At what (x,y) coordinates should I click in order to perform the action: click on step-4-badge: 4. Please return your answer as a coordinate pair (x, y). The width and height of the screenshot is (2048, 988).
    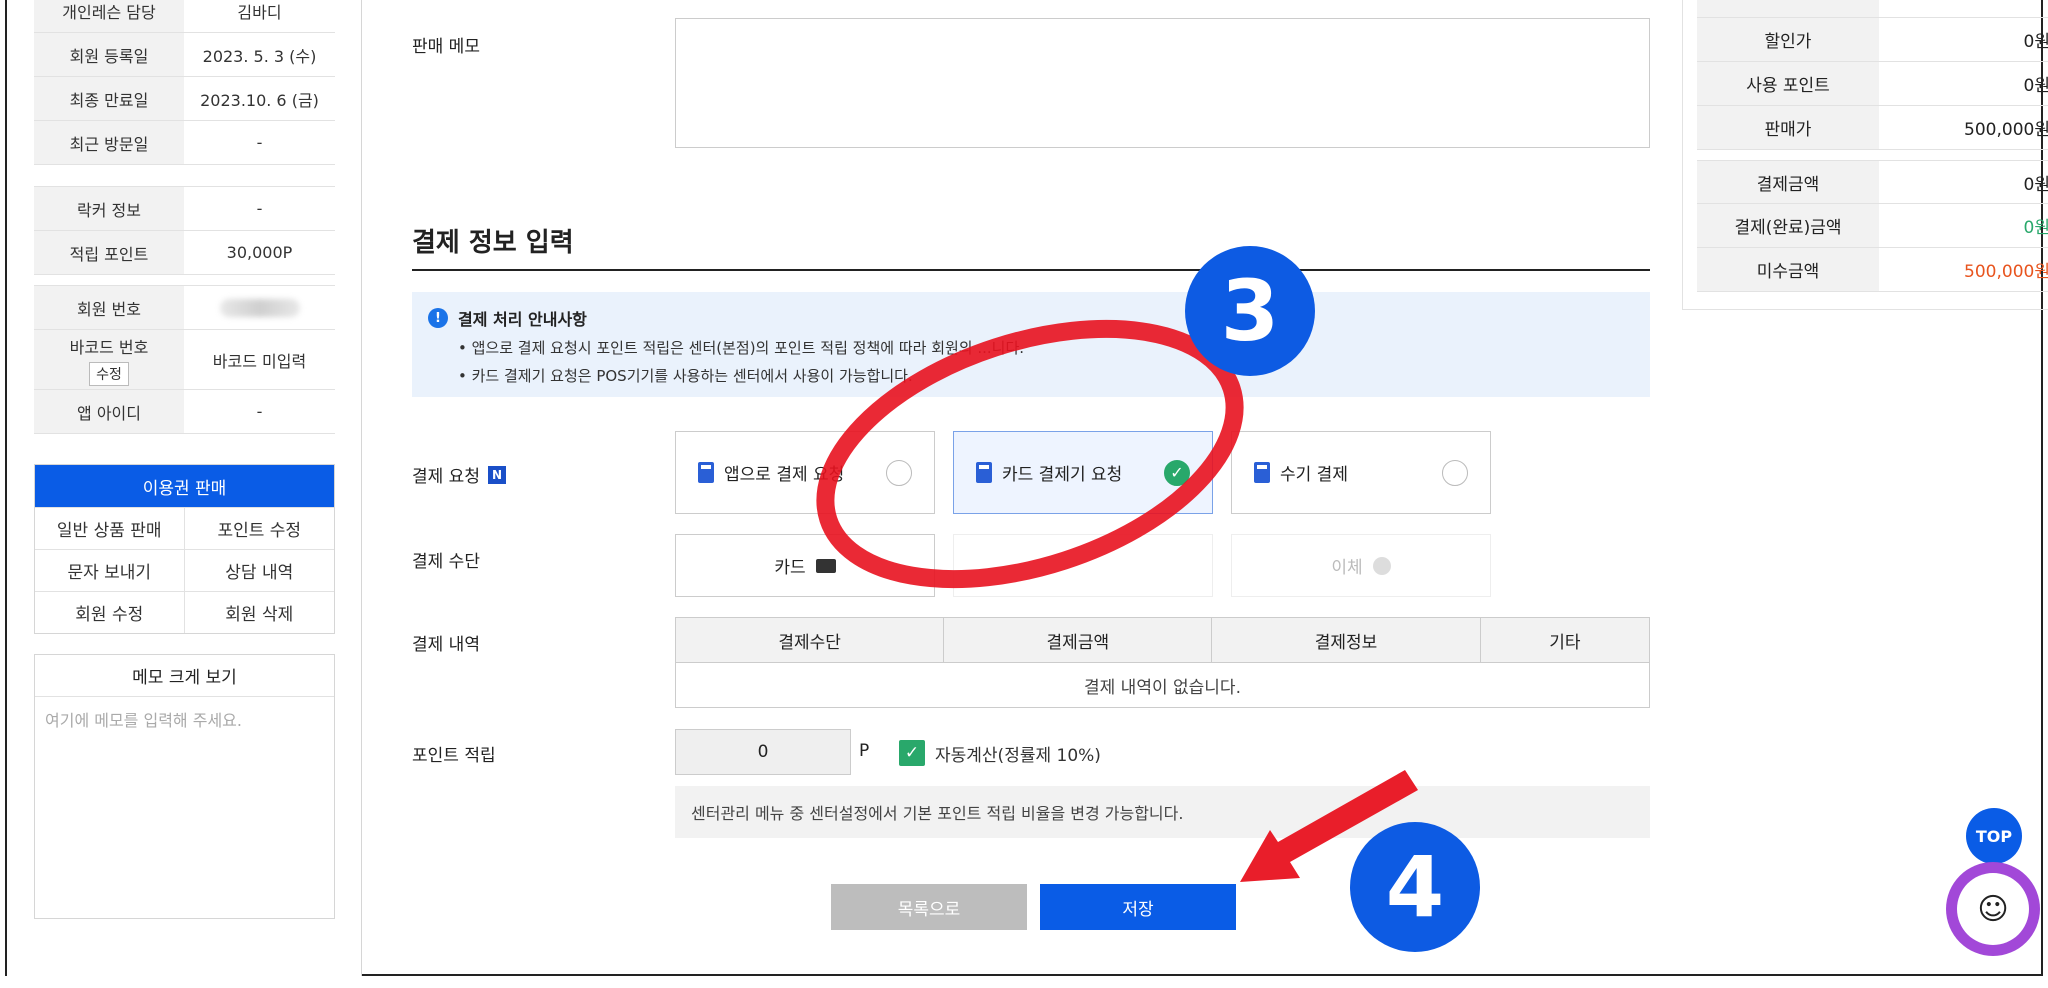
    Looking at the image, I should click on (1415, 887).